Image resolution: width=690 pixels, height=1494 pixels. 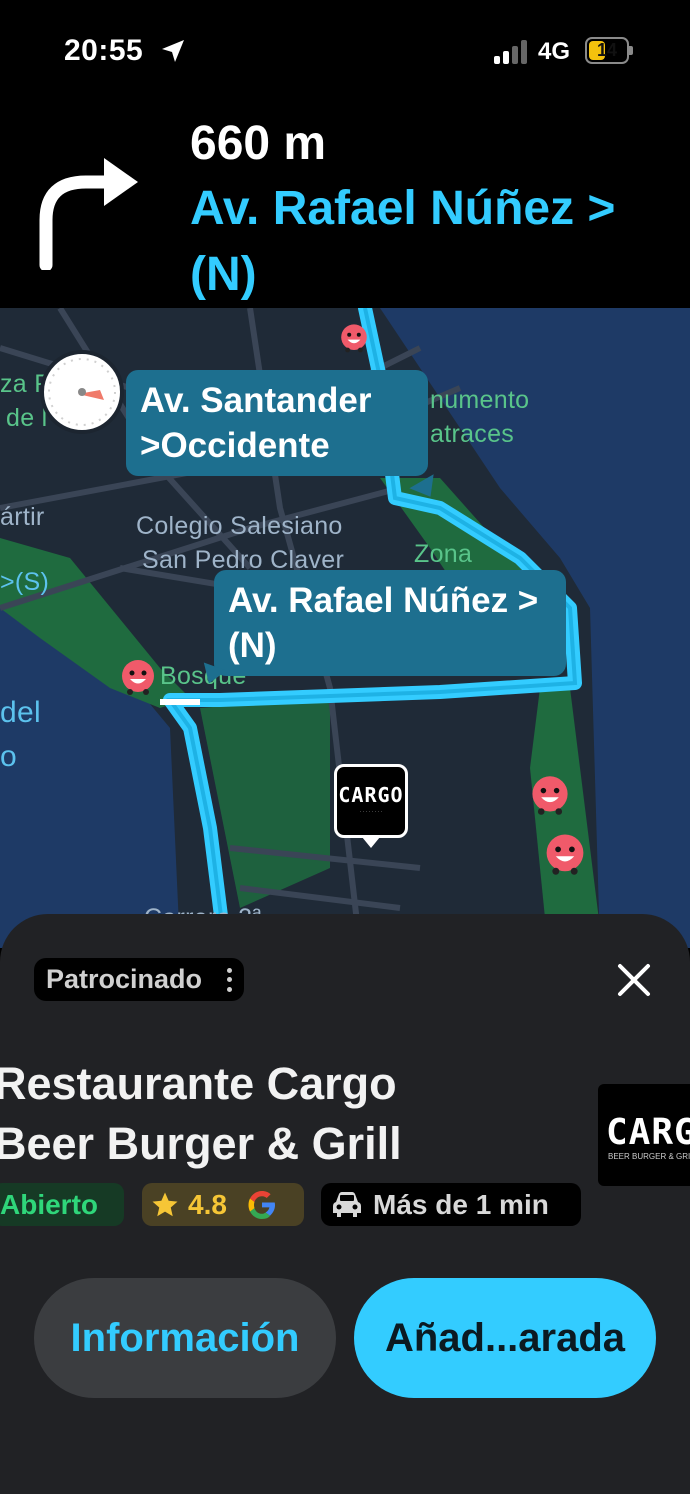 I want to click on speedometer-icon, so click(x=82, y=392).